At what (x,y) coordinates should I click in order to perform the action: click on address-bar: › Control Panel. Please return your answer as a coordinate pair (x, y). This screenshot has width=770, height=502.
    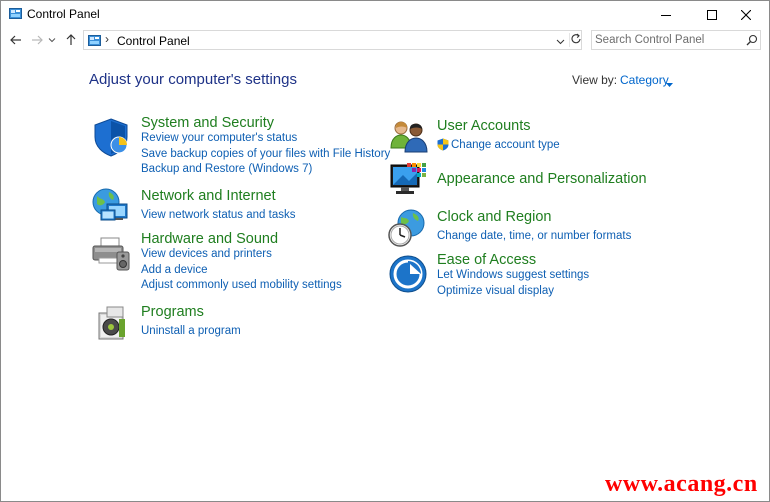
    Looking at the image, I should click on (332, 40).